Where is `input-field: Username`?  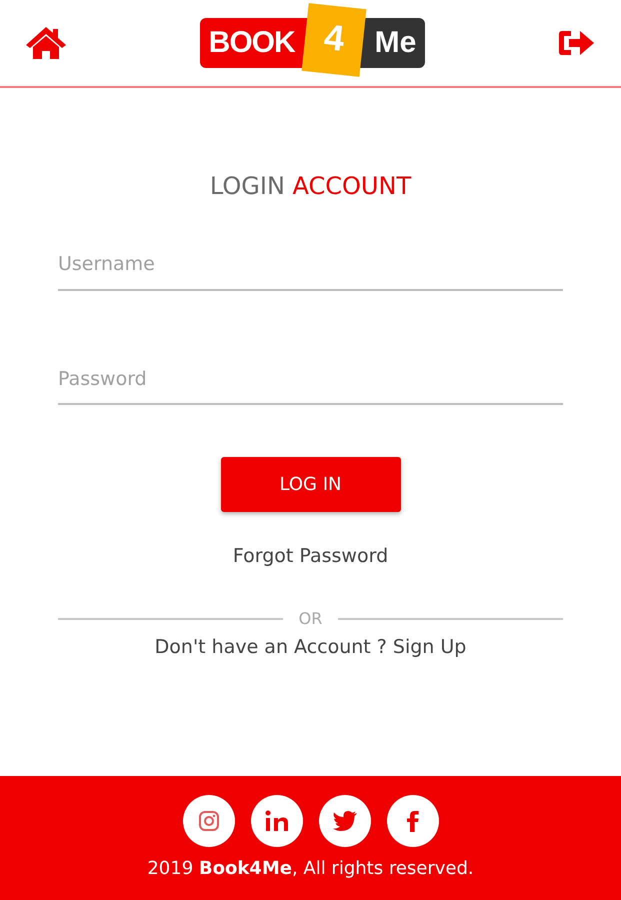
input-field: Username is located at coordinates (310, 267).